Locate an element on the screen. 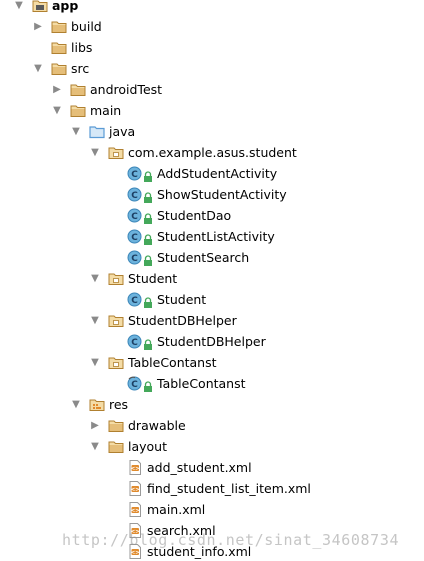 The width and height of the screenshot is (424, 561). tree-row: ▶ drawable is located at coordinates (212, 425).